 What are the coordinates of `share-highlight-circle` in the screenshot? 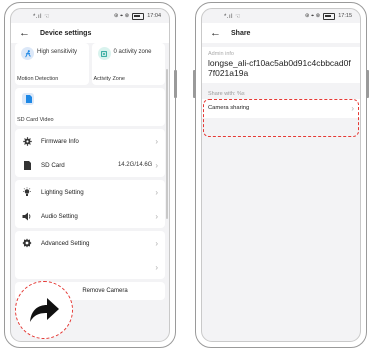 It's located at (44, 310).